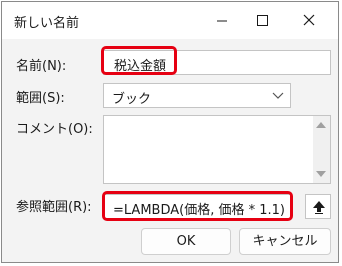  Describe the element at coordinates (197, 95) in the screenshot. I see `scope-select: ブック` at that location.